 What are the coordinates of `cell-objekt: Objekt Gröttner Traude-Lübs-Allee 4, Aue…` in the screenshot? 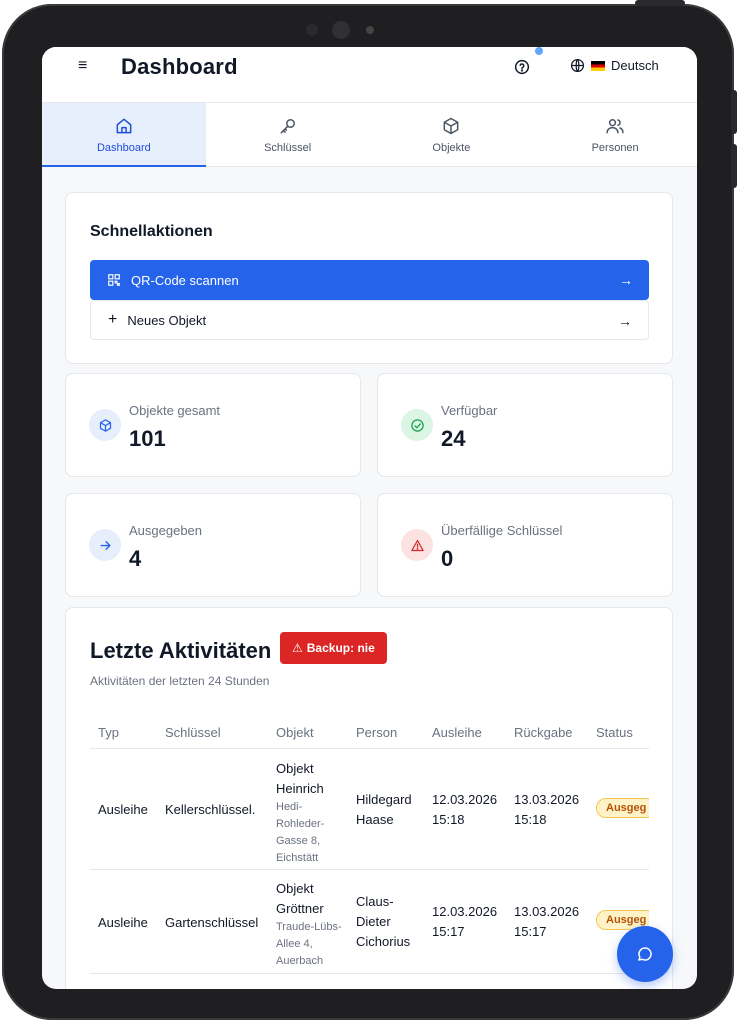 It's located at (313, 924).